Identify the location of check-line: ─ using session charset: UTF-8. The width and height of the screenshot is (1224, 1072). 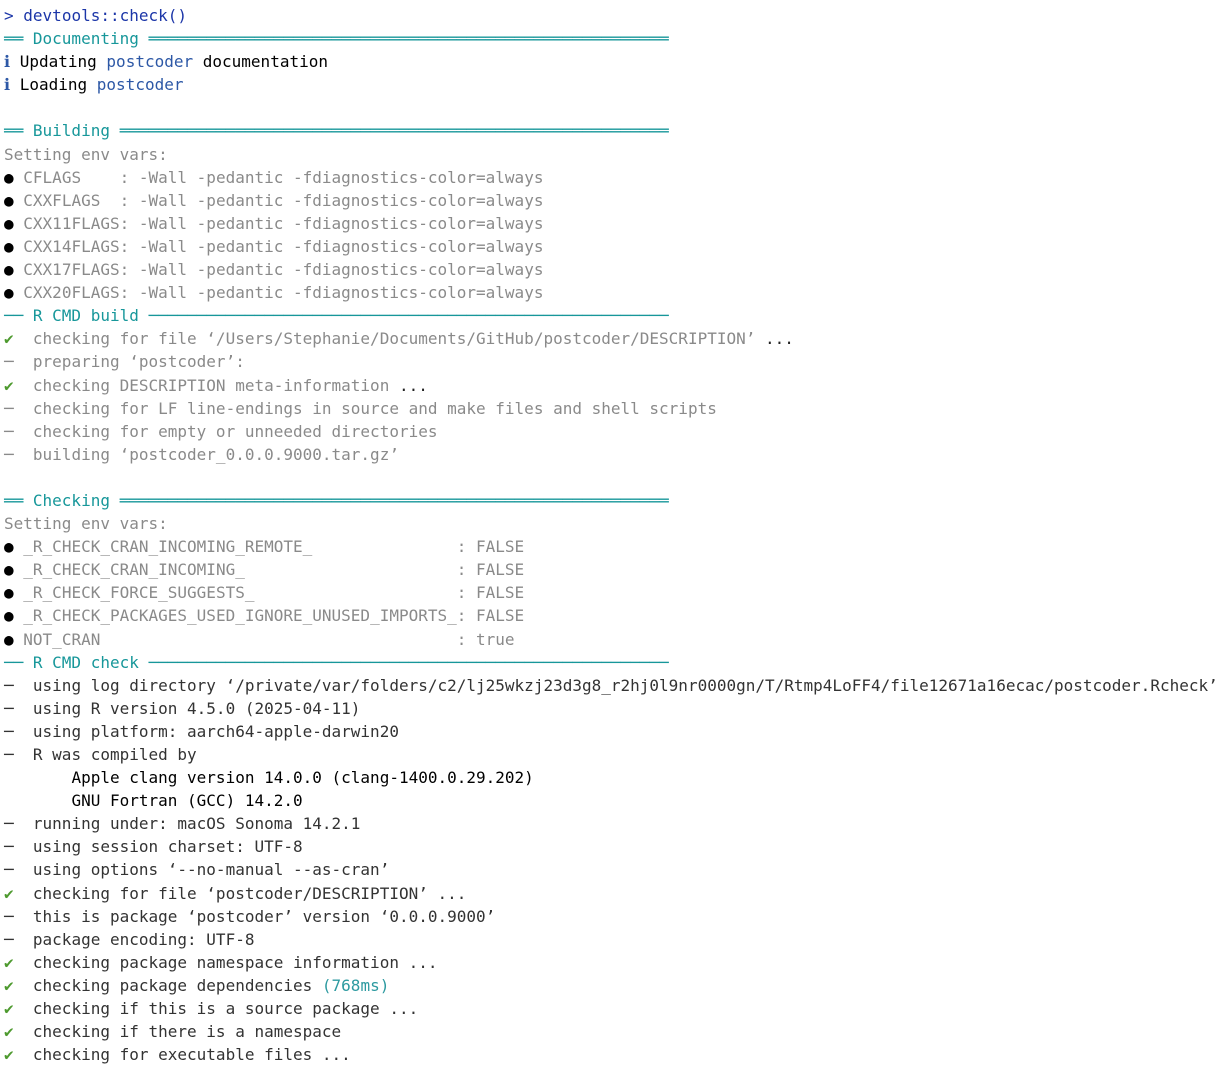
(614, 846).